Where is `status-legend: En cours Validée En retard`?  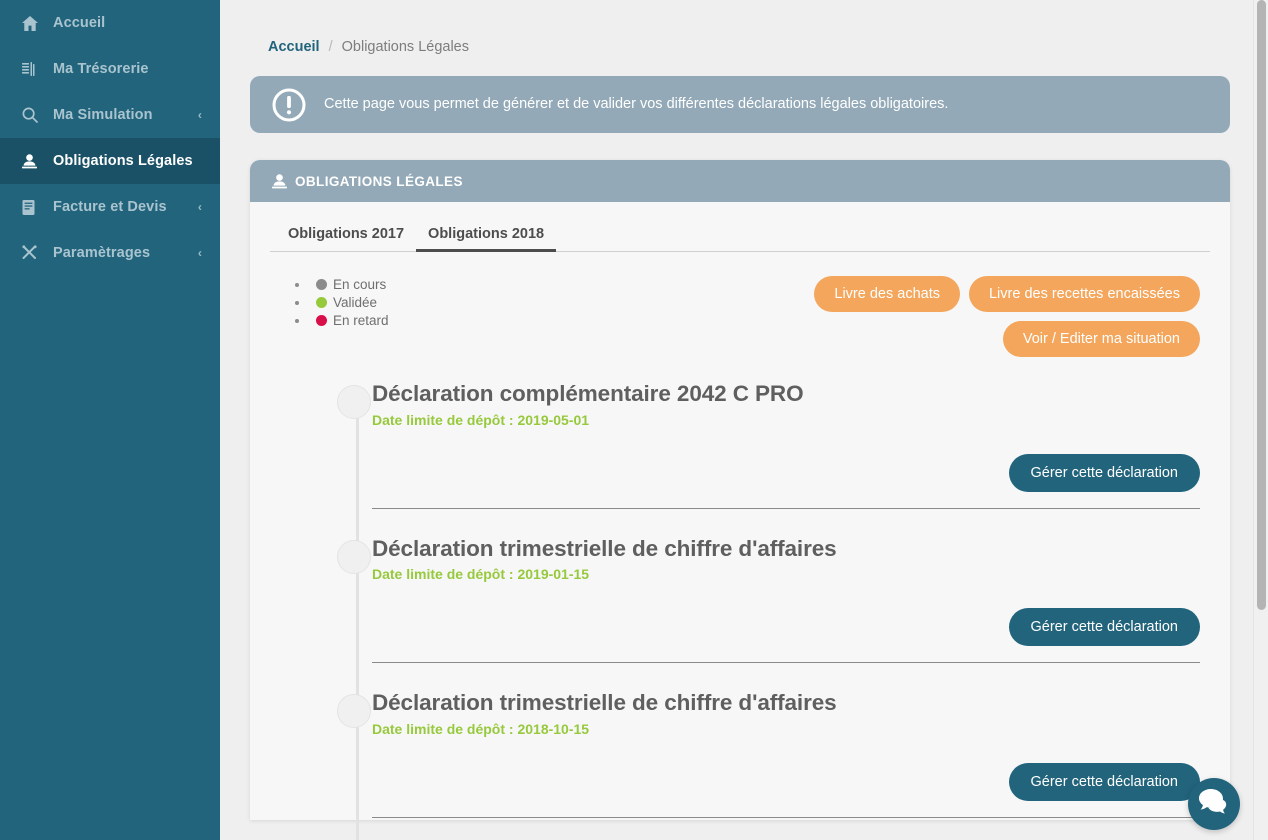
status-legend: En cours Validée En retard is located at coordinates (338, 303).